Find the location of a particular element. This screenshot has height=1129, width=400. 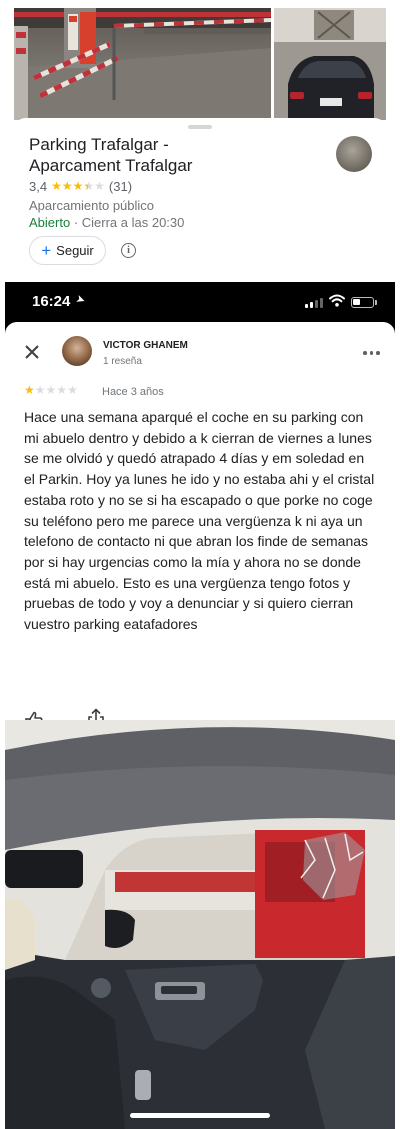

half-star-icon: ★ is located at coordinates (89, 186).